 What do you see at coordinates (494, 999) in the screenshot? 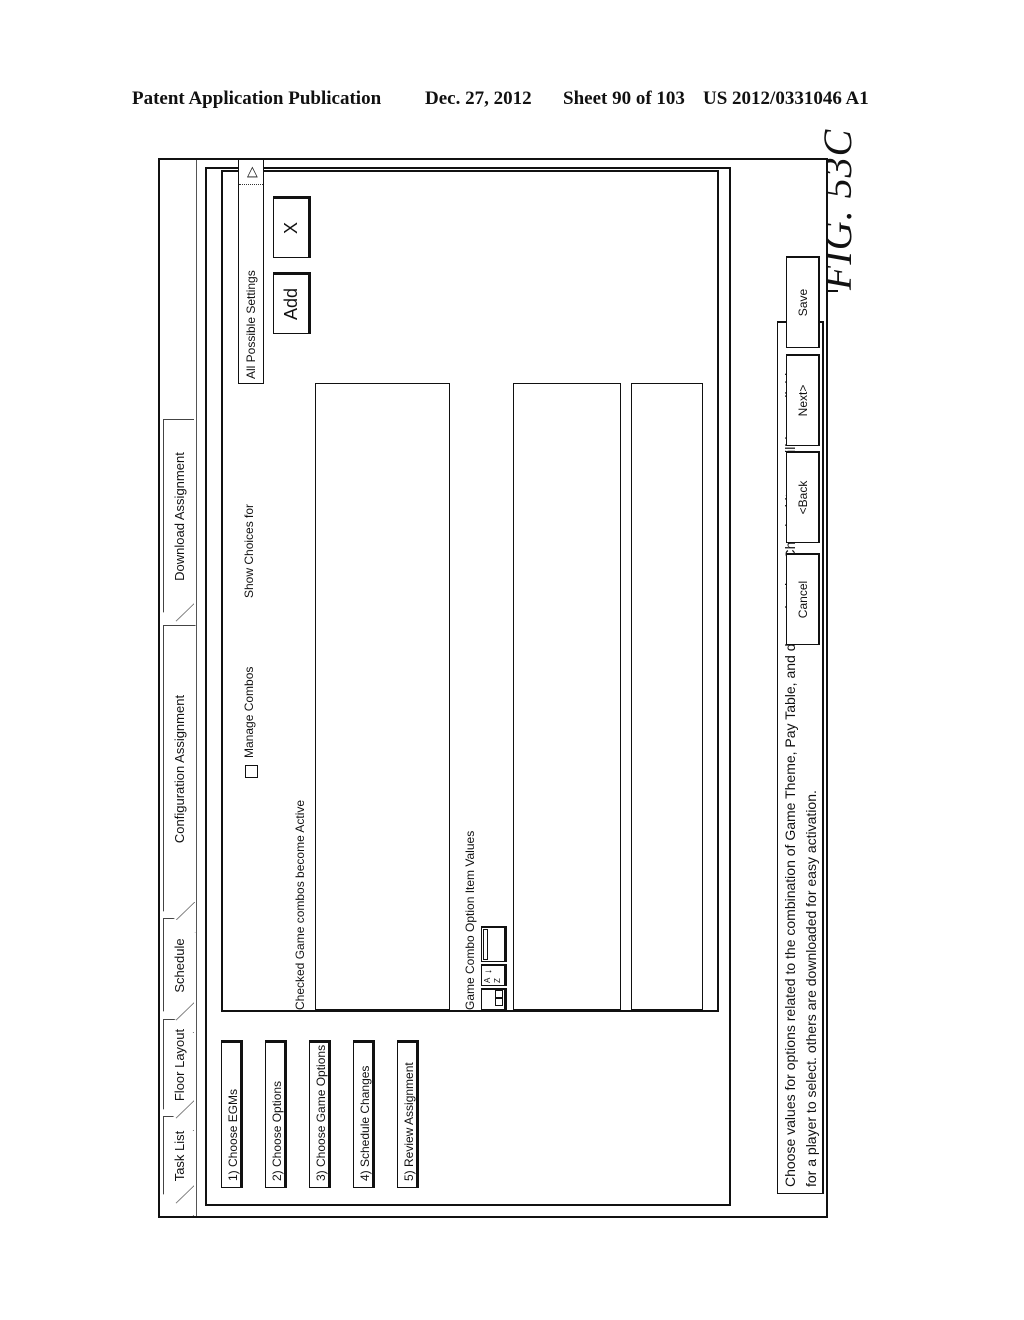
I see `checkbox-list-icon` at bounding box center [494, 999].